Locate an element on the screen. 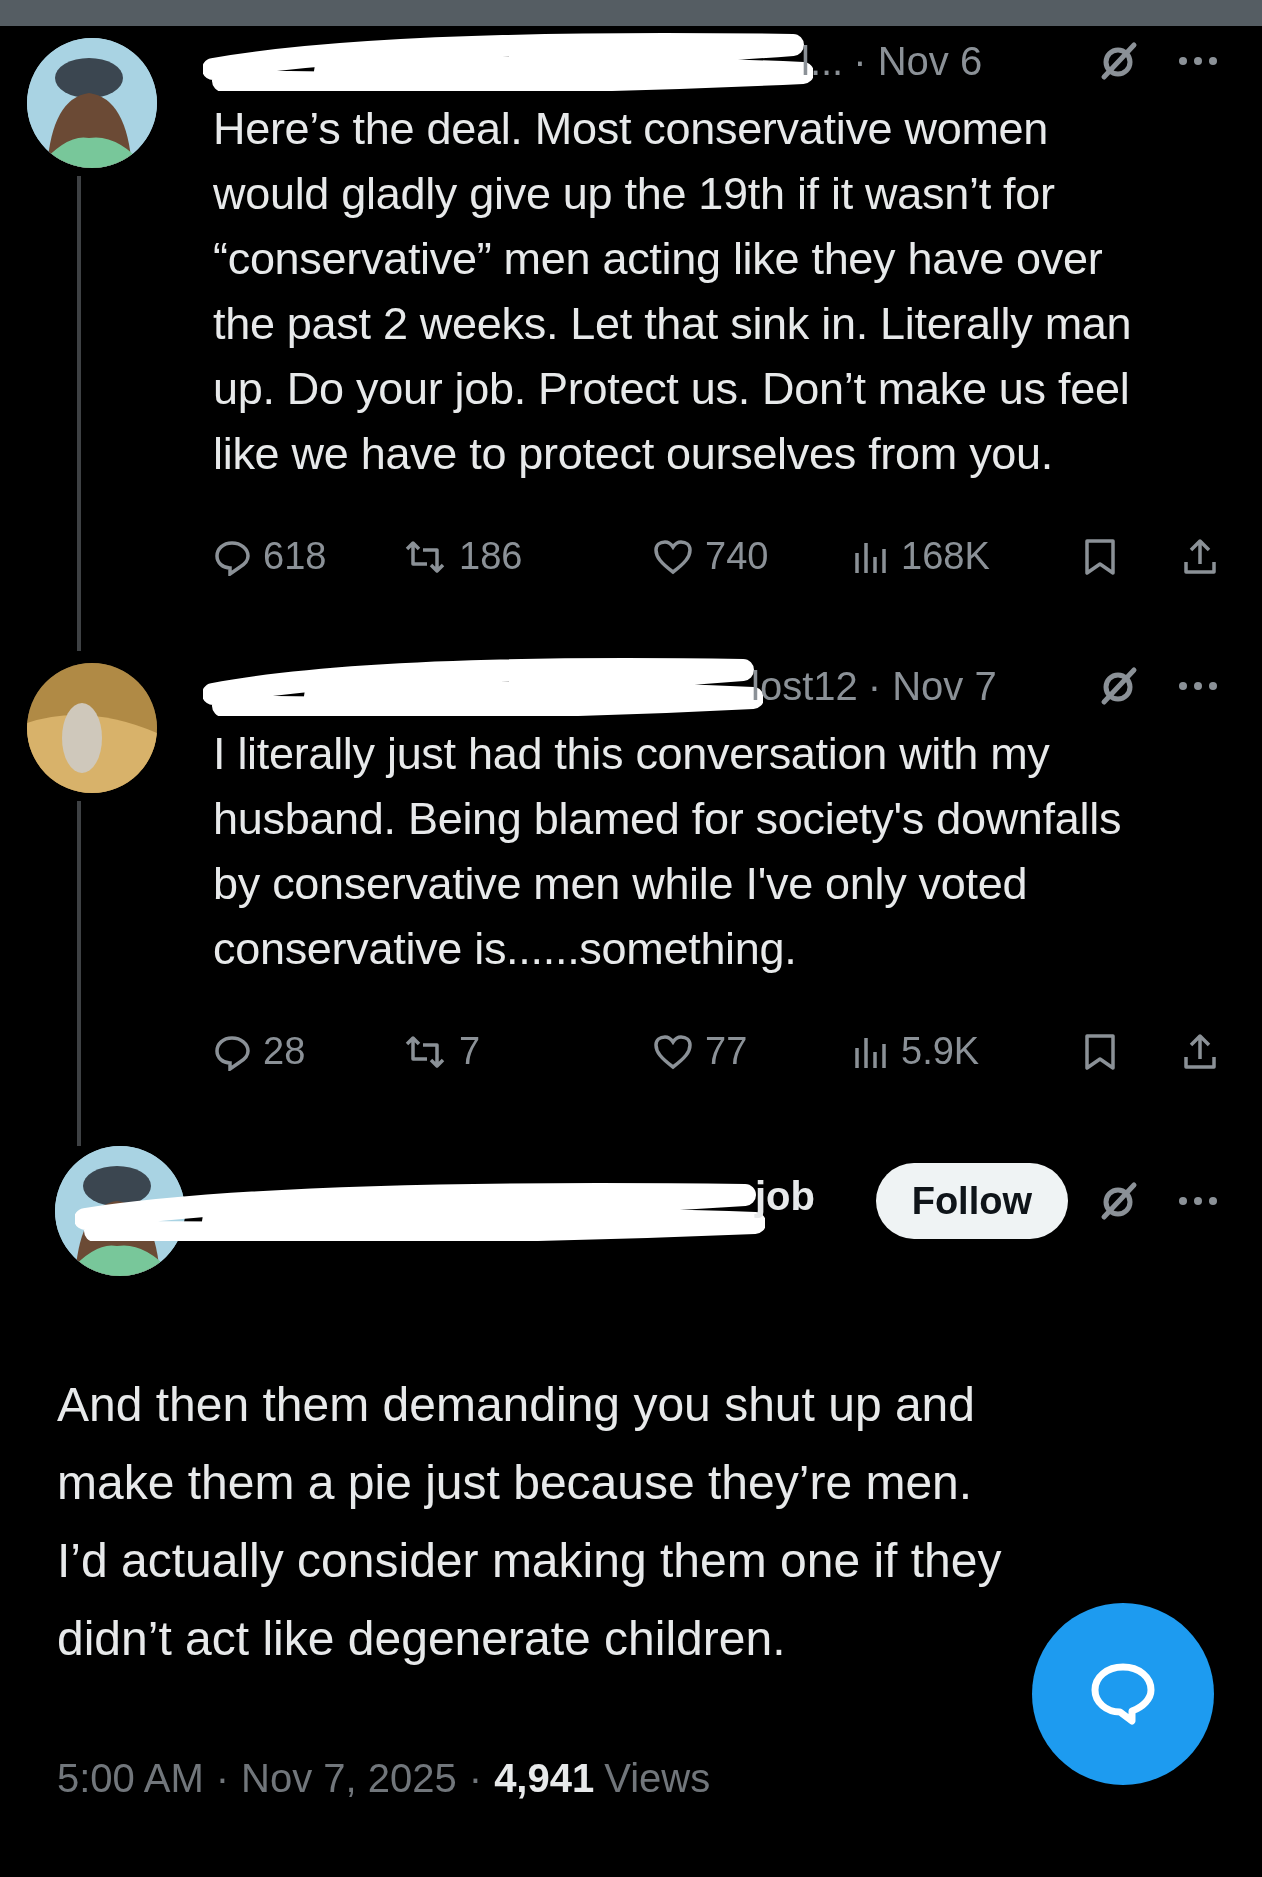 This screenshot has width=1262, height=1877. post-text: And then them demanding you shut up and make them a pie just because they’re men. I’d actually consider making them one if they didn’t act like degenerate children. is located at coordinates (530, 1522).